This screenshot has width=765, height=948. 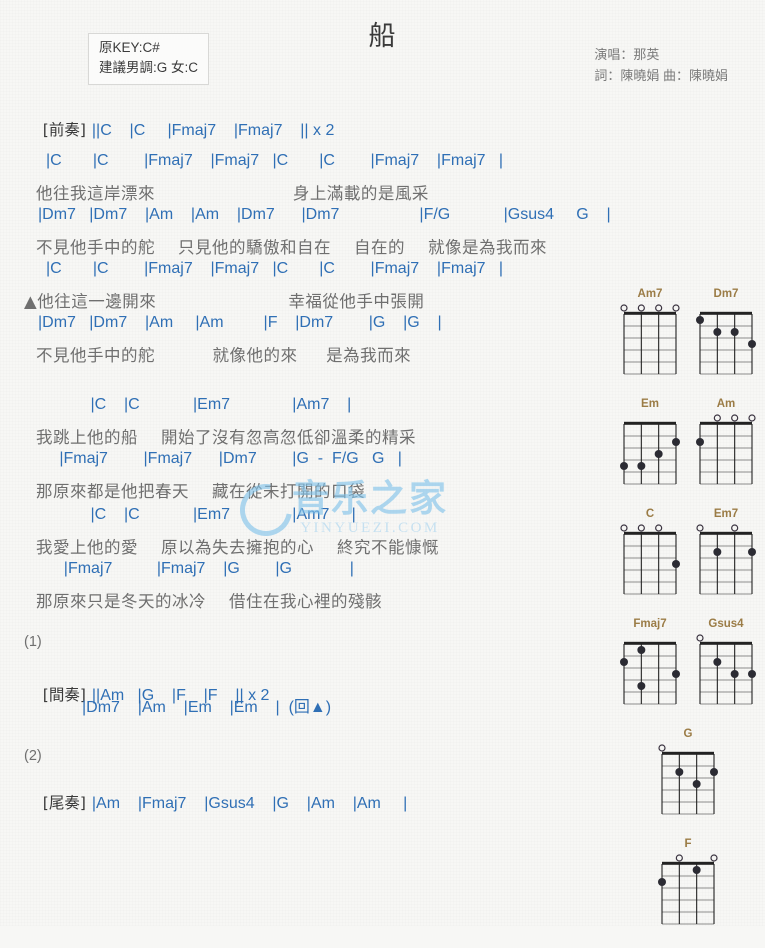 I want to click on lyric-row-2: 不見他手中的舵 只見他的驕傲和自在 自在的 就像是為我而來, so click(x=291, y=247).